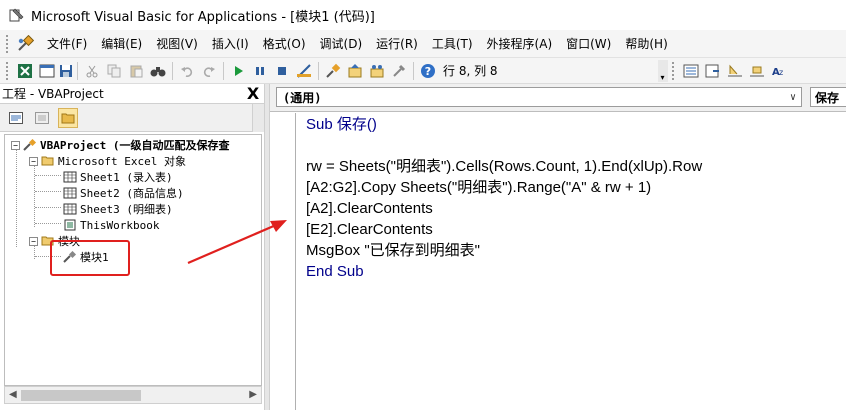 The height and width of the screenshot is (410, 846). What do you see at coordinates (126, 177) in the screenshot?
I see `tree-label-sheet1: Sheet1 (录入表)` at bounding box center [126, 177].